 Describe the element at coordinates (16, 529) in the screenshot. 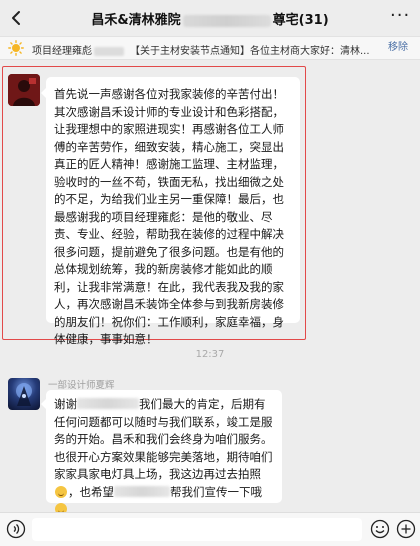

I see `voice-icon` at that location.